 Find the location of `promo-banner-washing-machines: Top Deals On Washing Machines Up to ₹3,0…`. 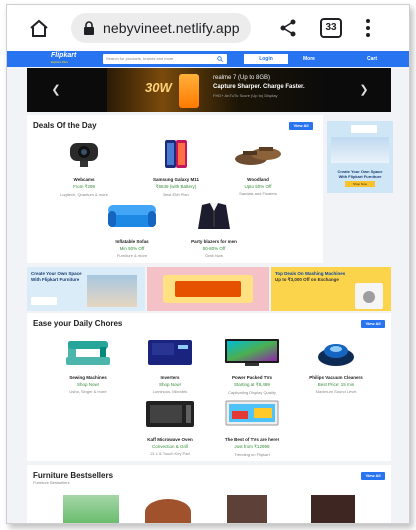

promo-banner-washing-machines: Top Deals On Washing Machines Up to ₹3,0… is located at coordinates (331, 289).